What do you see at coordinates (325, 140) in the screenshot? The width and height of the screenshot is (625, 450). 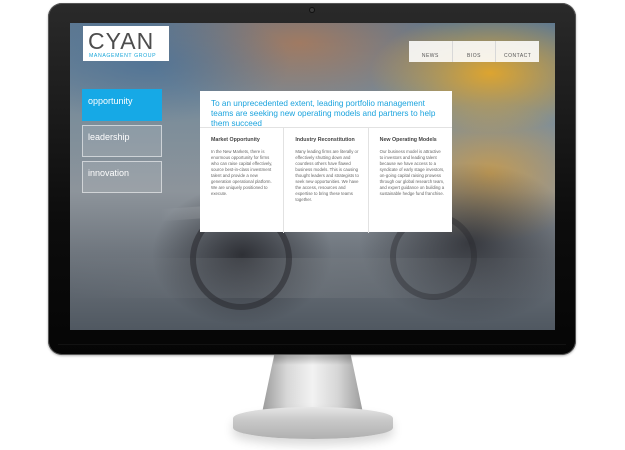 I see `column-title: Industry Reconstitution` at bounding box center [325, 140].